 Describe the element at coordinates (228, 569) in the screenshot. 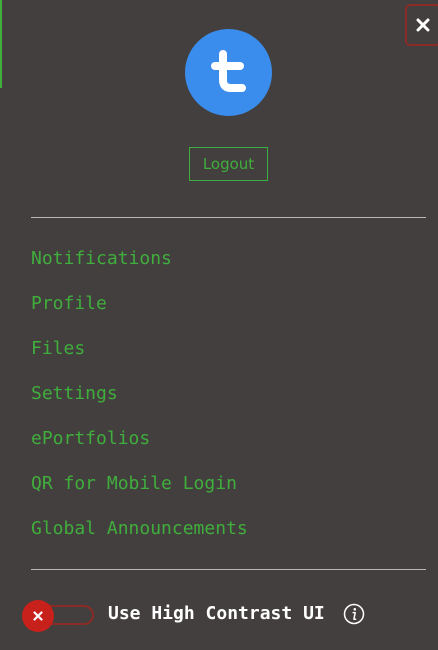

I see `divider-bottom` at that location.